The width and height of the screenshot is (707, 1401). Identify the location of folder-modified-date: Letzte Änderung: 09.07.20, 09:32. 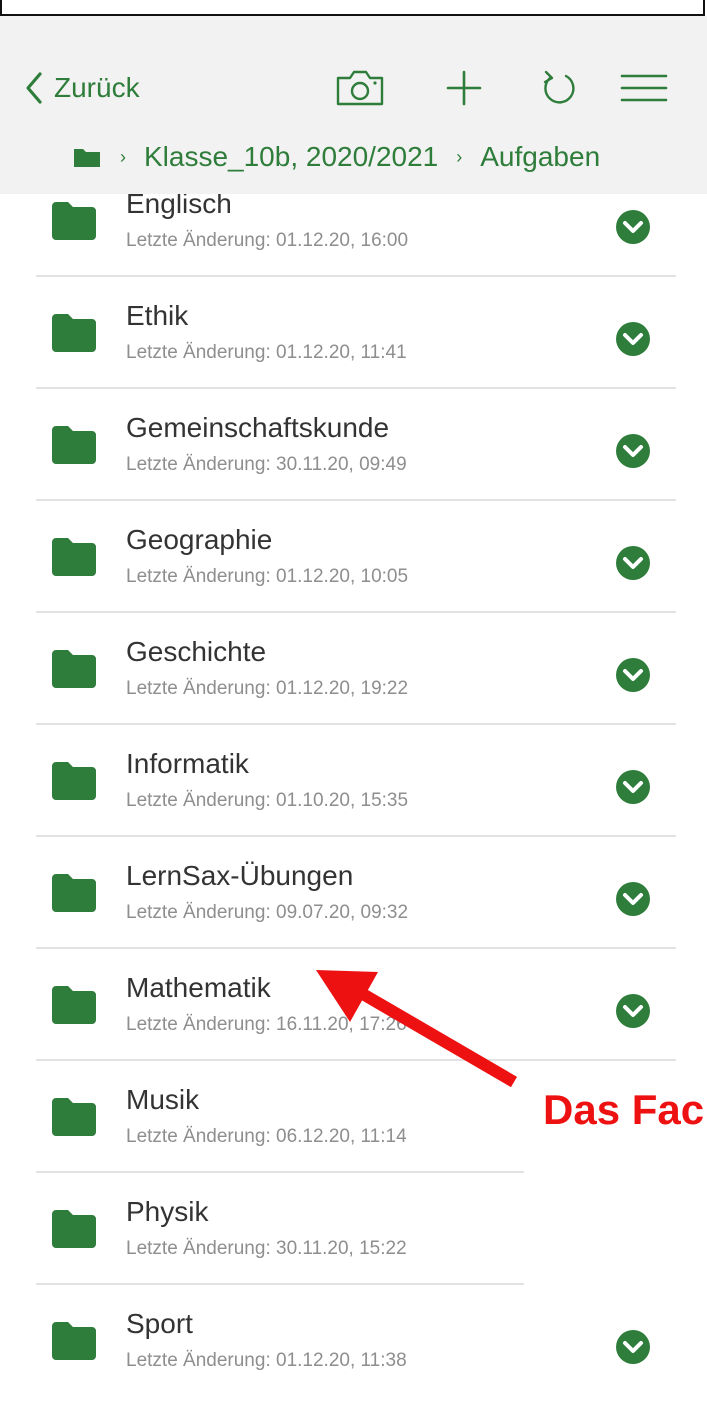
(267, 912).